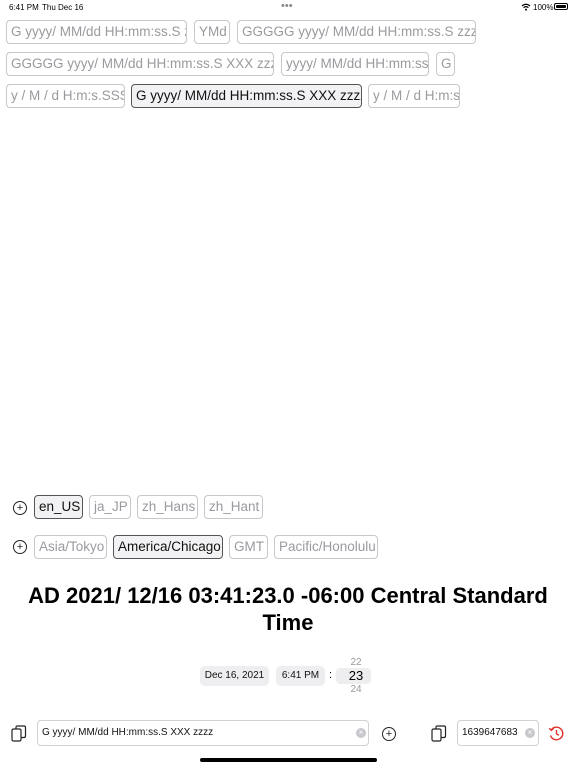 This screenshot has height=768, width=576. What do you see at coordinates (361, 733) in the screenshot?
I see `clear-format-icon: ×` at bounding box center [361, 733].